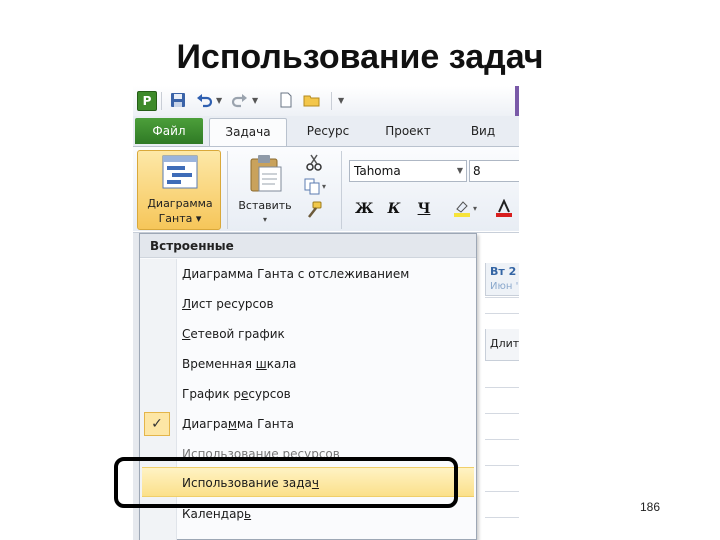  What do you see at coordinates (312, 186) in the screenshot?
I see `copy-icon` at bounding box center [312, 186].